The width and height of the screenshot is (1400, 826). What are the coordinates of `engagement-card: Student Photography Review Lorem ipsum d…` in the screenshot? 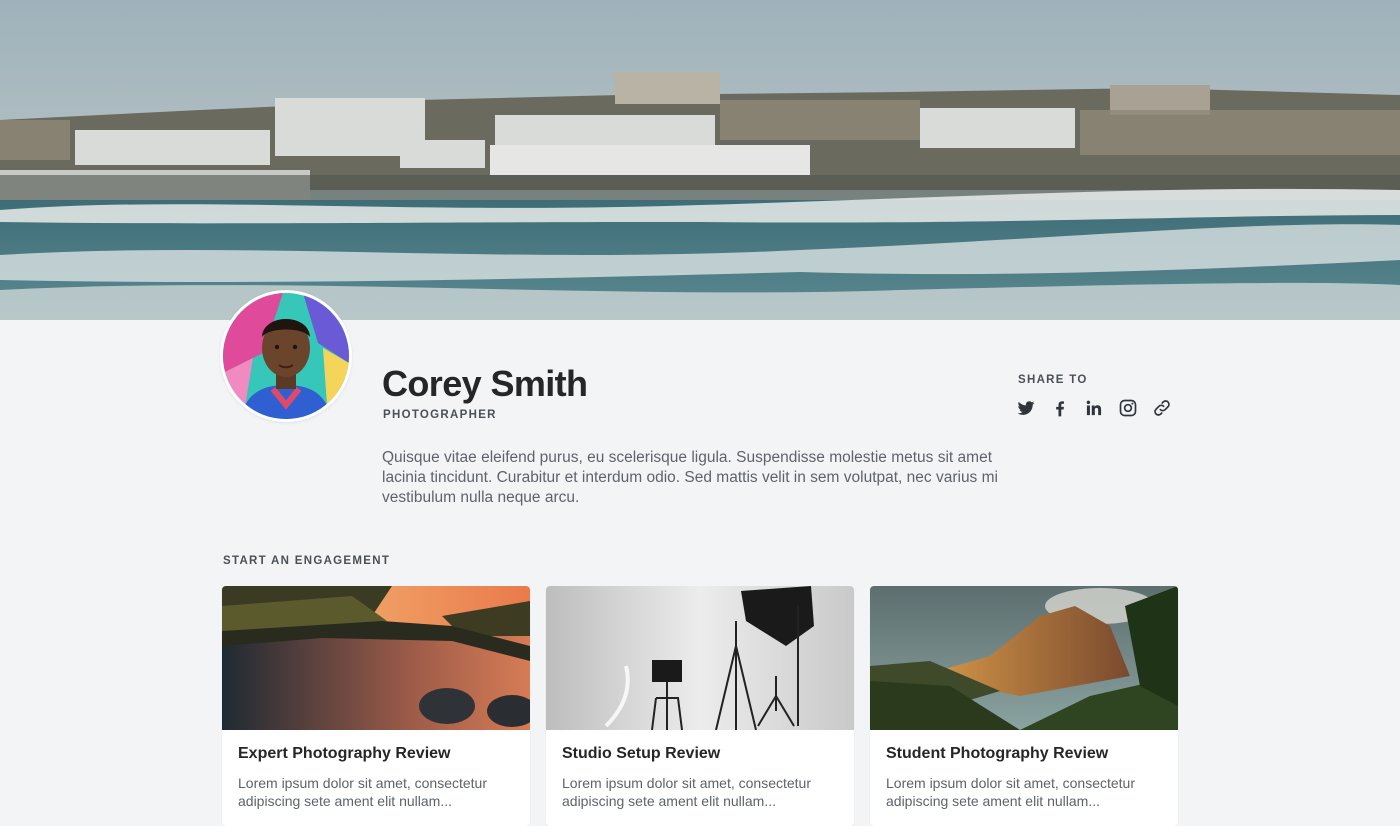 It's located at (1024, 706).